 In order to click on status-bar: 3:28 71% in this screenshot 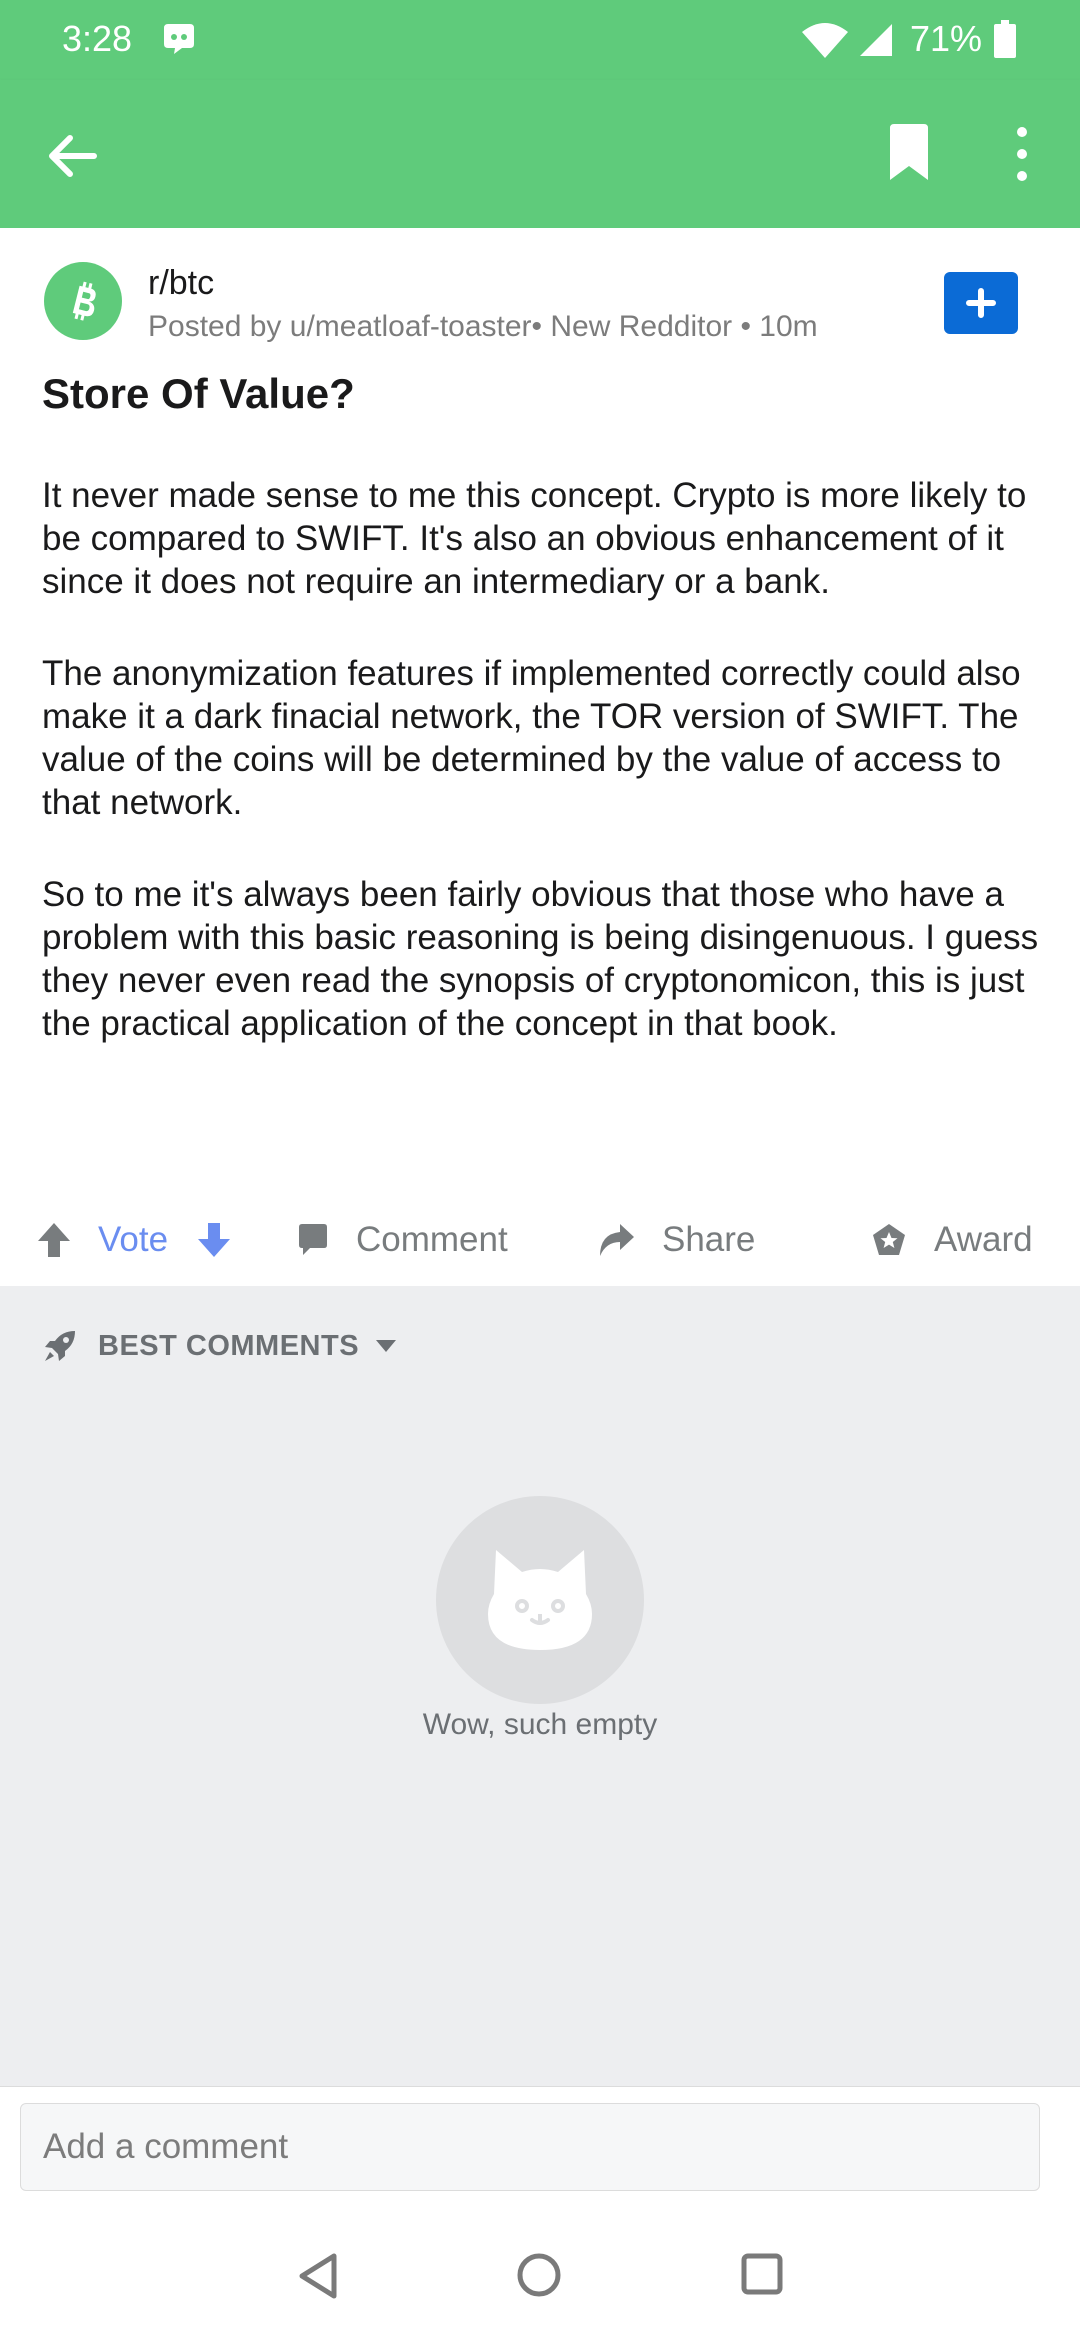, I will do `click(540, 40)`.